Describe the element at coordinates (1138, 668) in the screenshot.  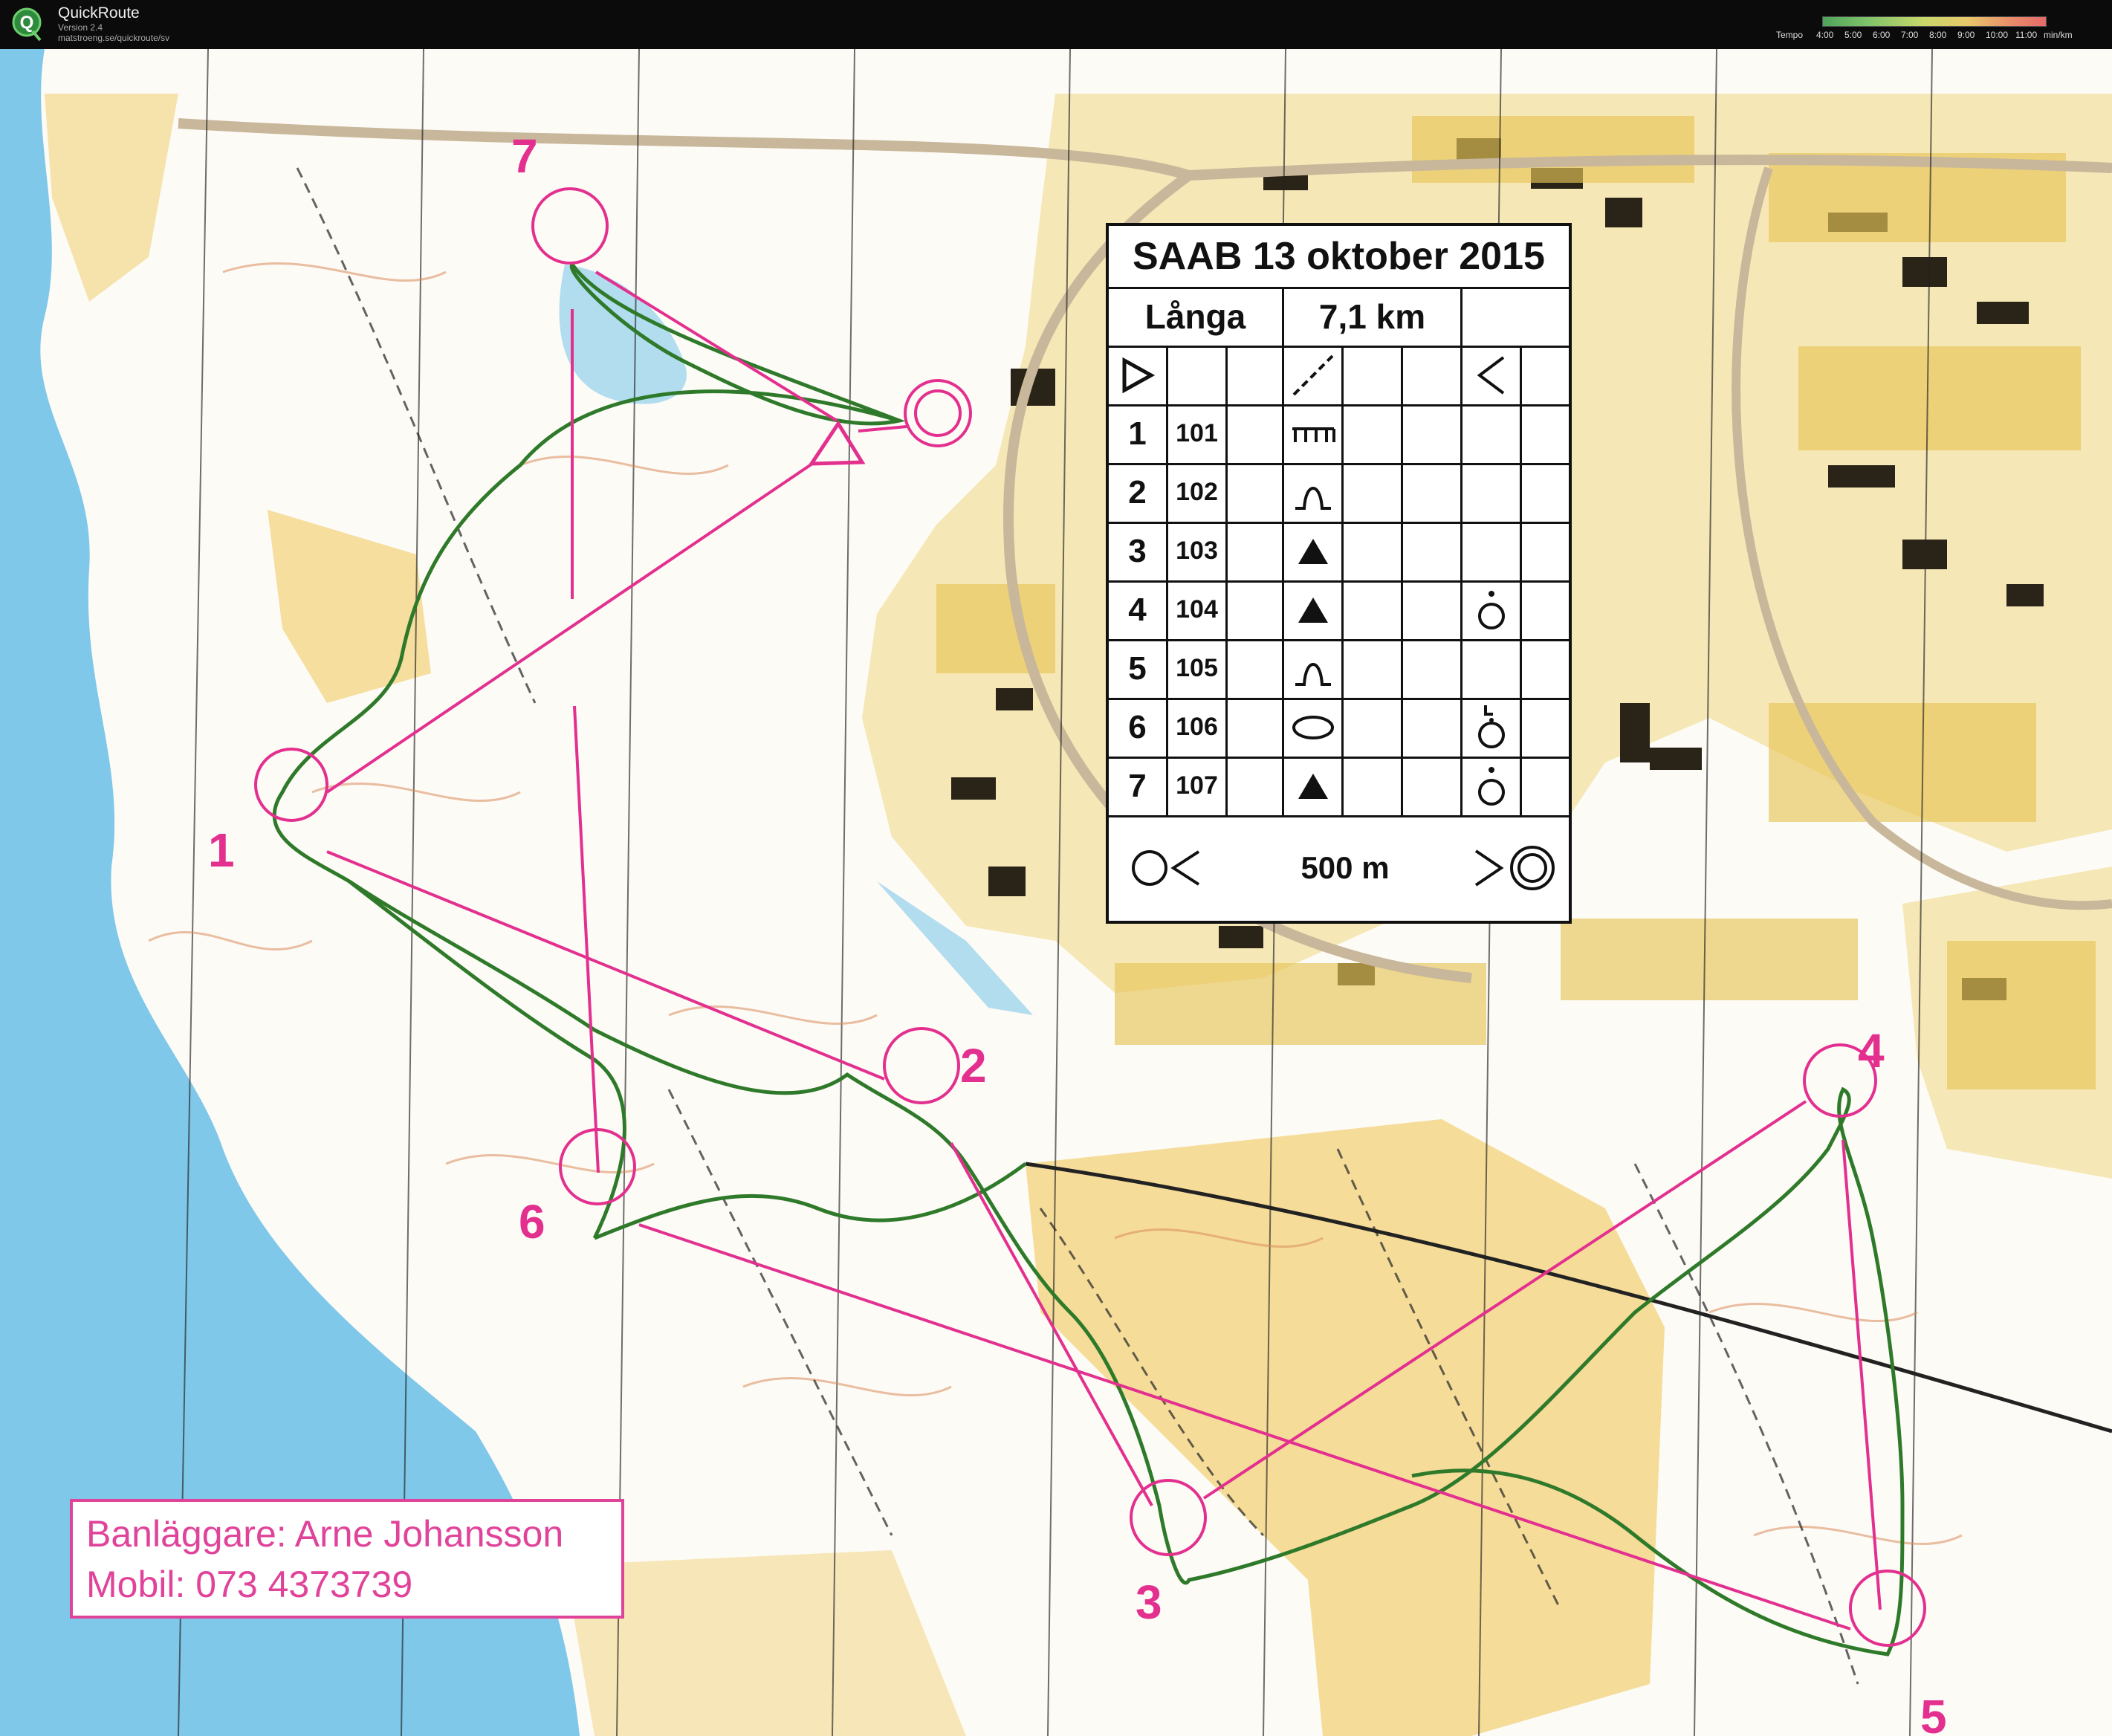
I see `control-number: 5` at that location.